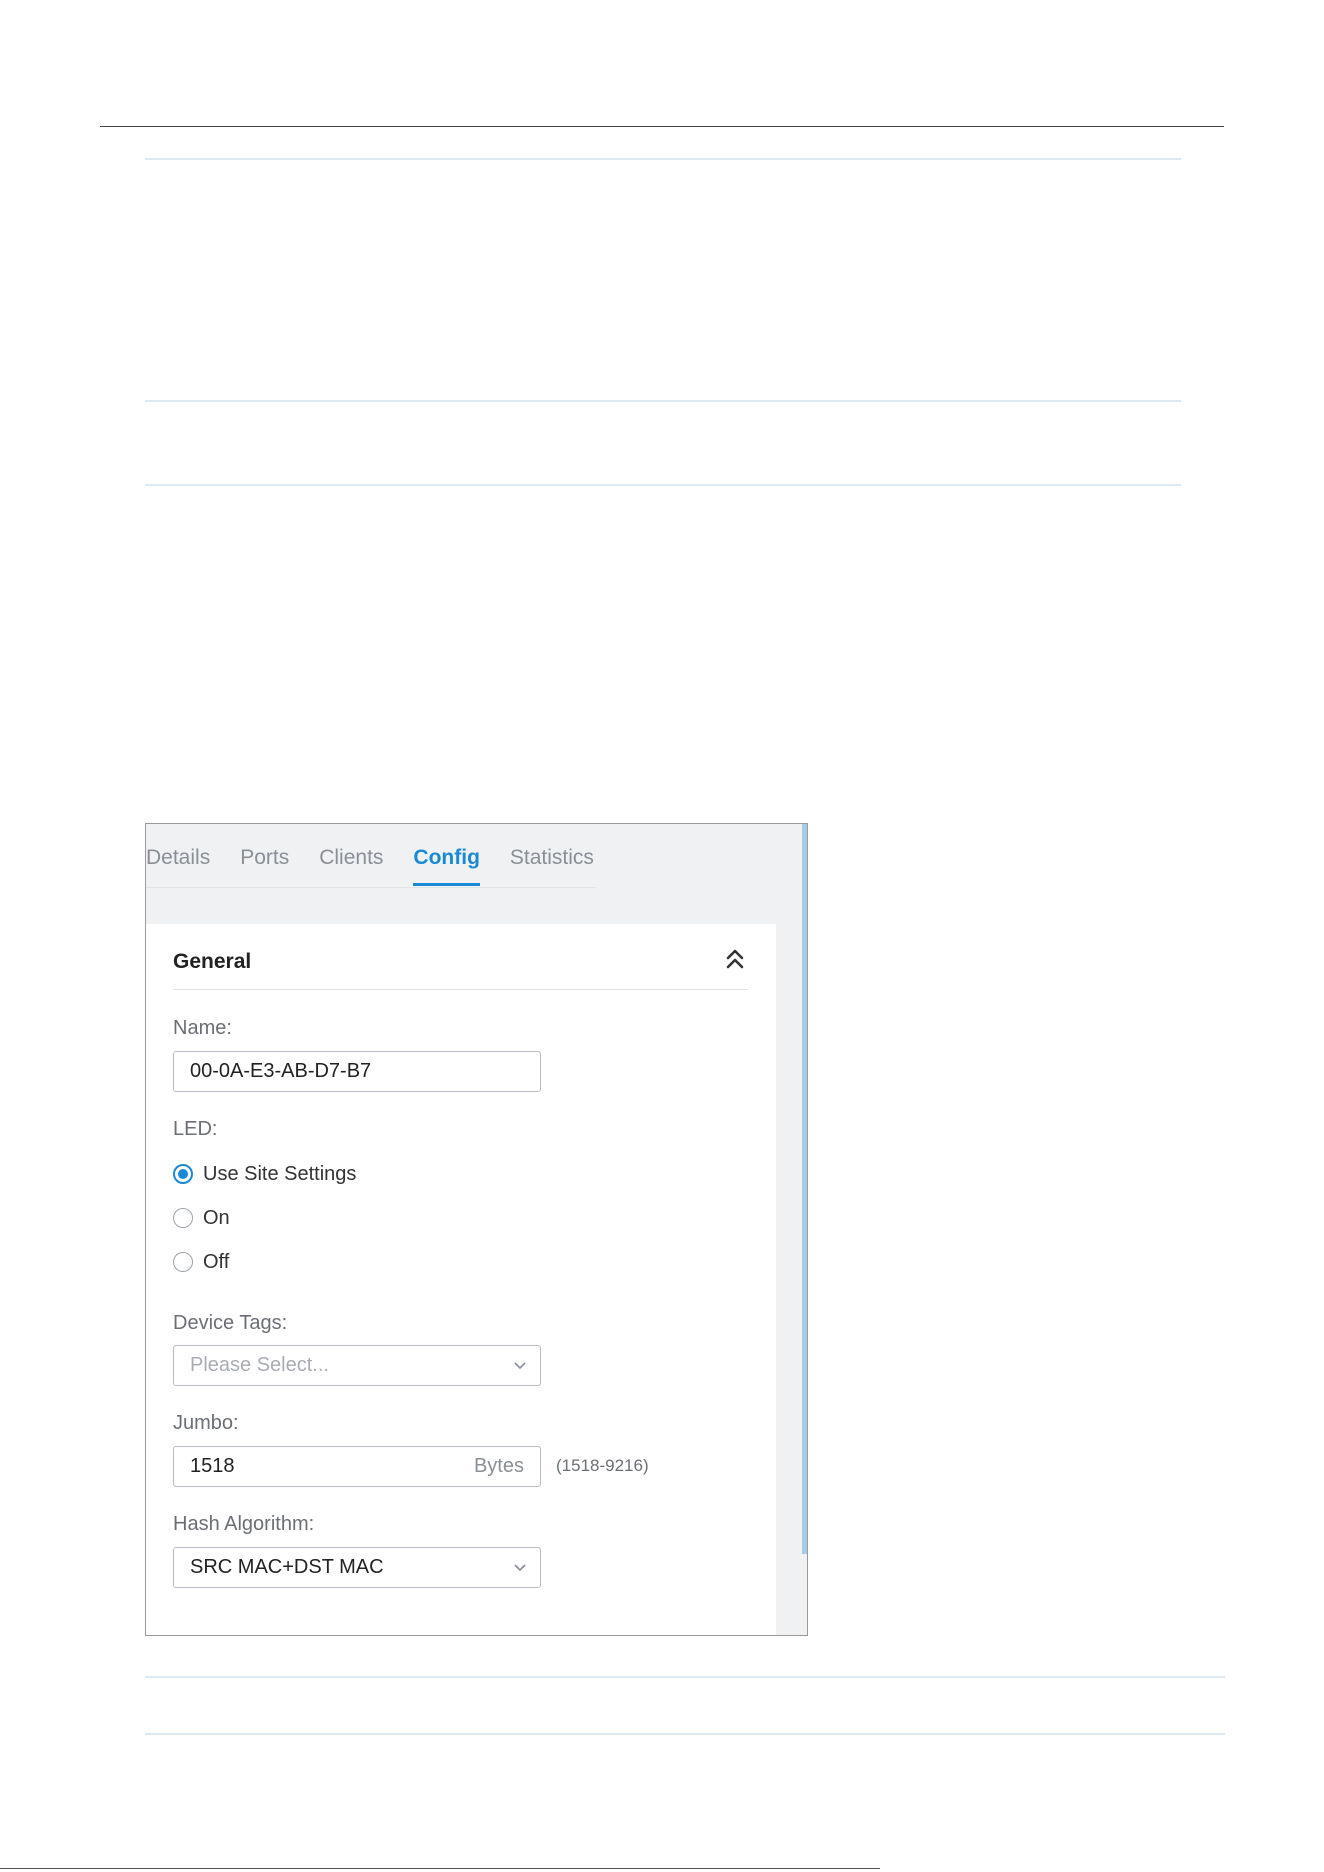  What do you see at coordinates (552, 866) in the screenshot?
I see `tab-statistics: Statistics` at bounding box center [552, 866].